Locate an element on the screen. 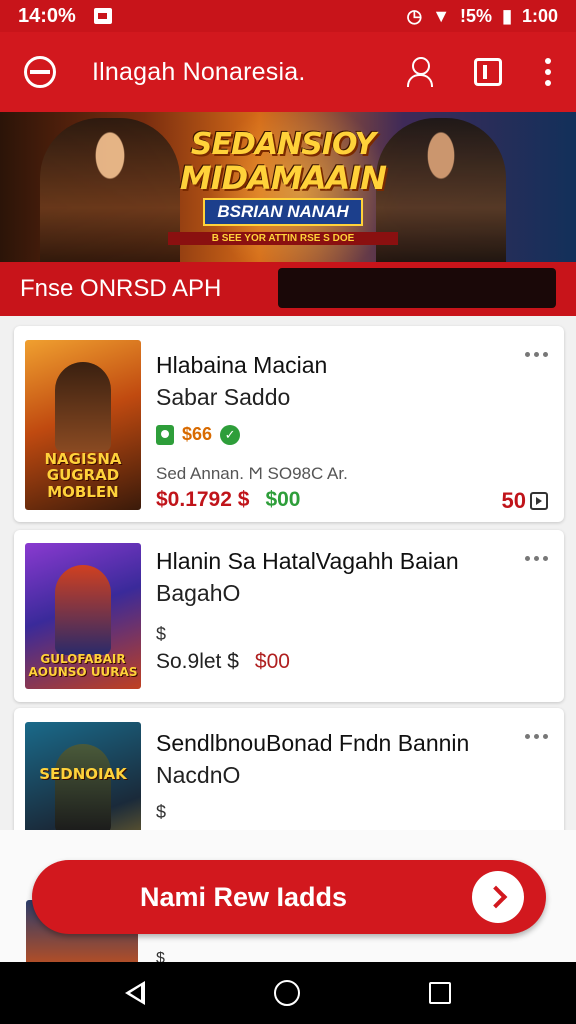  item-price-row: $0.1792 $ $00 is located at coordinates (228, 500).